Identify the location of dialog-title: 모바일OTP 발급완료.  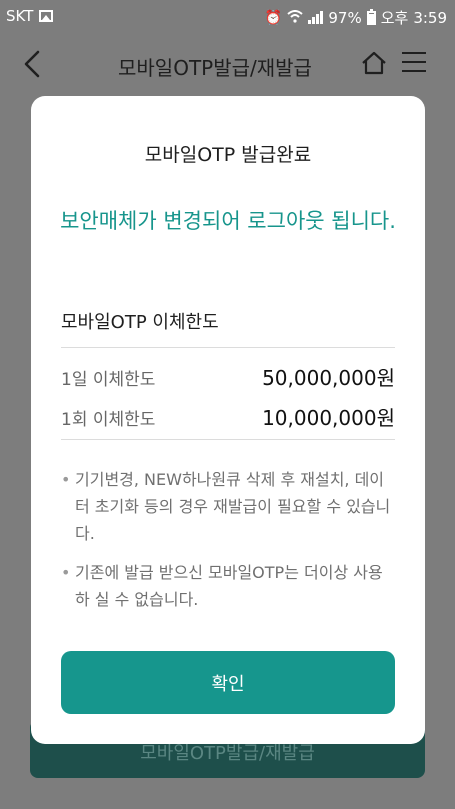
(228, 155).